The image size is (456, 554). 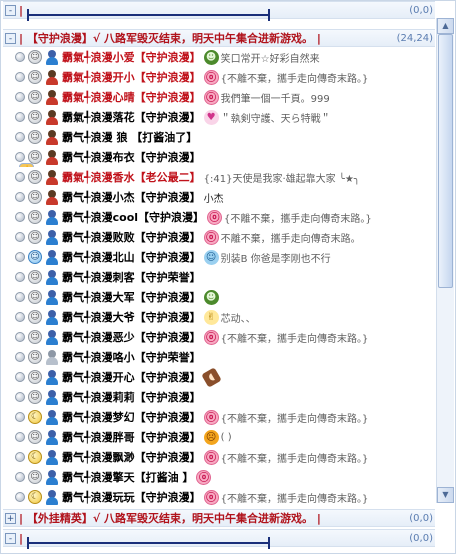 I want to click on member-row: ☺ 霸氣╃浪漫心晴【守护浪漫】 ⓞ 我們筆一個一千頁。999, so click(x=225, y=97).